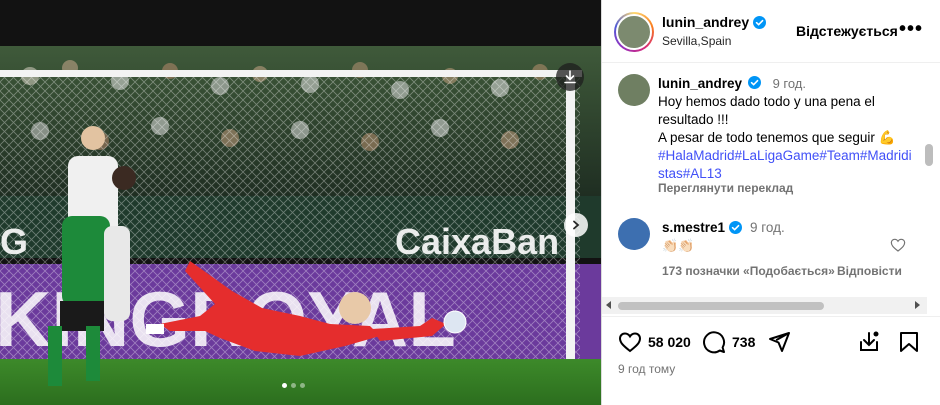 This screenshot has height=405, width=940. Describe the element at coordinates (714, 342) in the screenshot. I see `comment-bubble-icon` at that location.